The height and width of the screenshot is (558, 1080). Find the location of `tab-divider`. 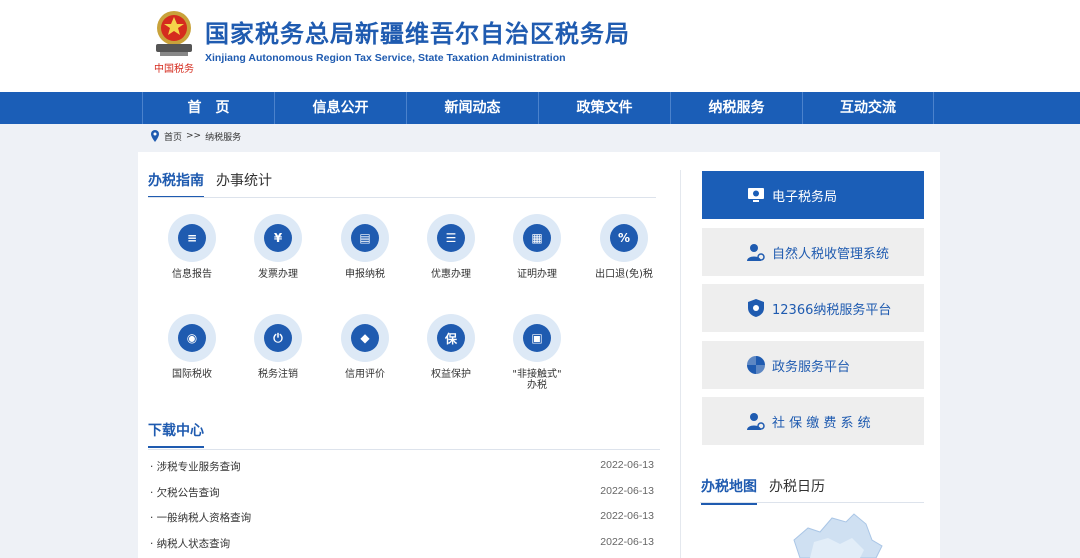

tab-divider is located at coordinates (402, 197).